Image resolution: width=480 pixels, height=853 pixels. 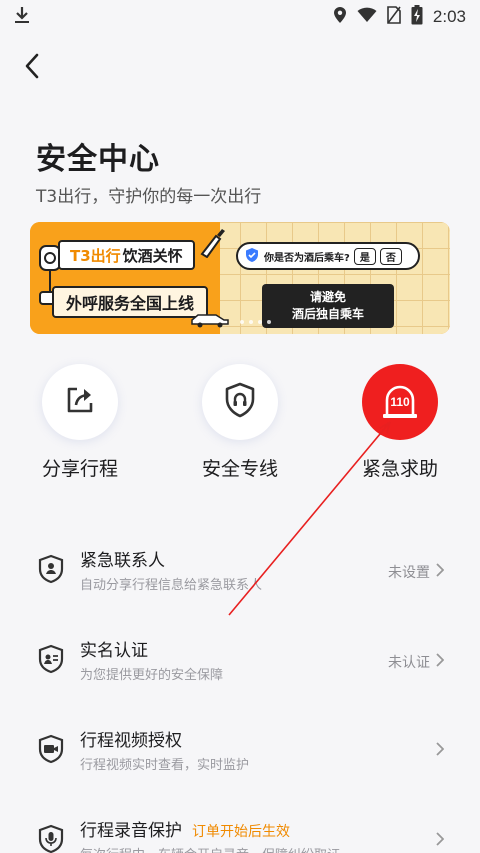 What do you see at coordinates (364, 256) in the screenshot?
I see `banner-yes-button: 是` at bounding box center [364, 256].